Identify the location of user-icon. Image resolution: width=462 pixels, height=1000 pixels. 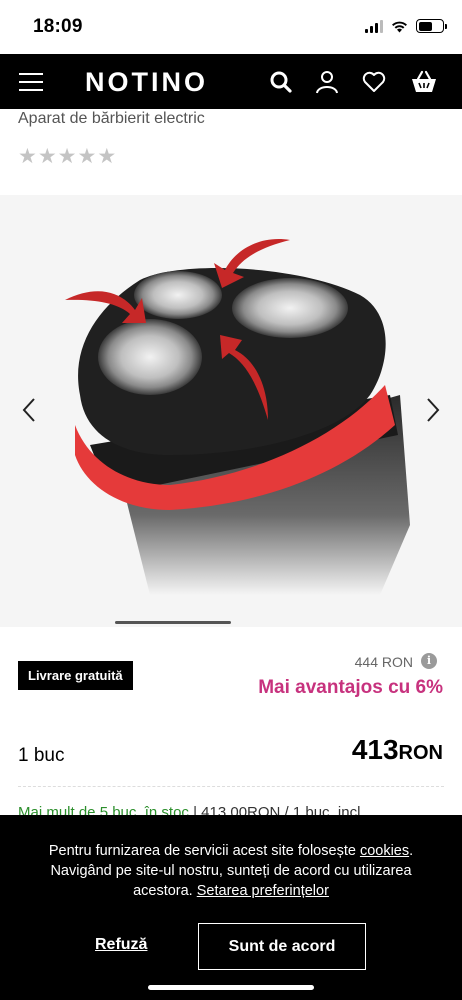
(327, 82).